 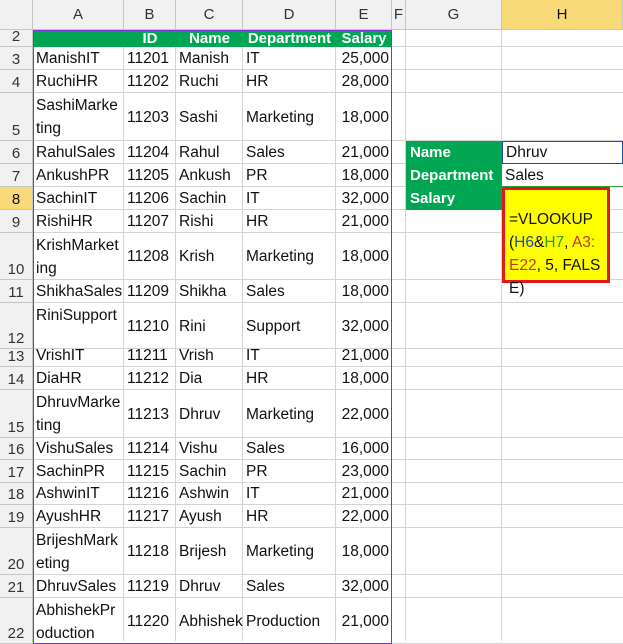 I want to click on column-header-c: C, so click(x=209, y=15).